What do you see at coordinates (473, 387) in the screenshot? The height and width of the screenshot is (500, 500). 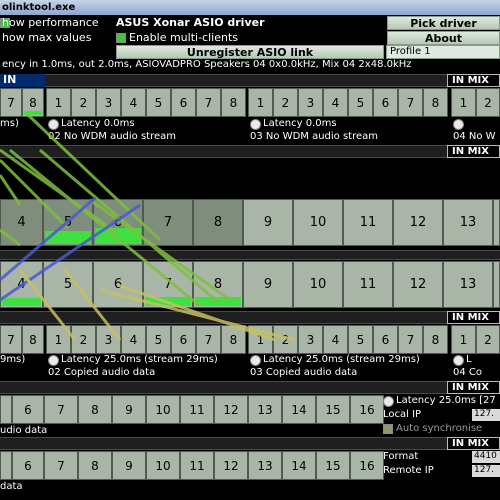 I see `section4-in-mix-tab: IN MIX` at bounding box center [473, 387].